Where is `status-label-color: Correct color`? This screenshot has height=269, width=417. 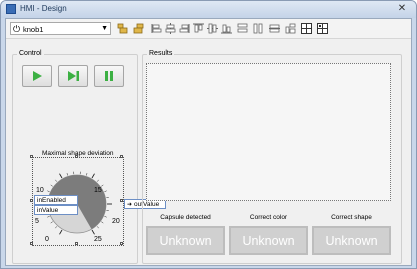 status-label-color: Correct color is located at coordinates (268, 217).